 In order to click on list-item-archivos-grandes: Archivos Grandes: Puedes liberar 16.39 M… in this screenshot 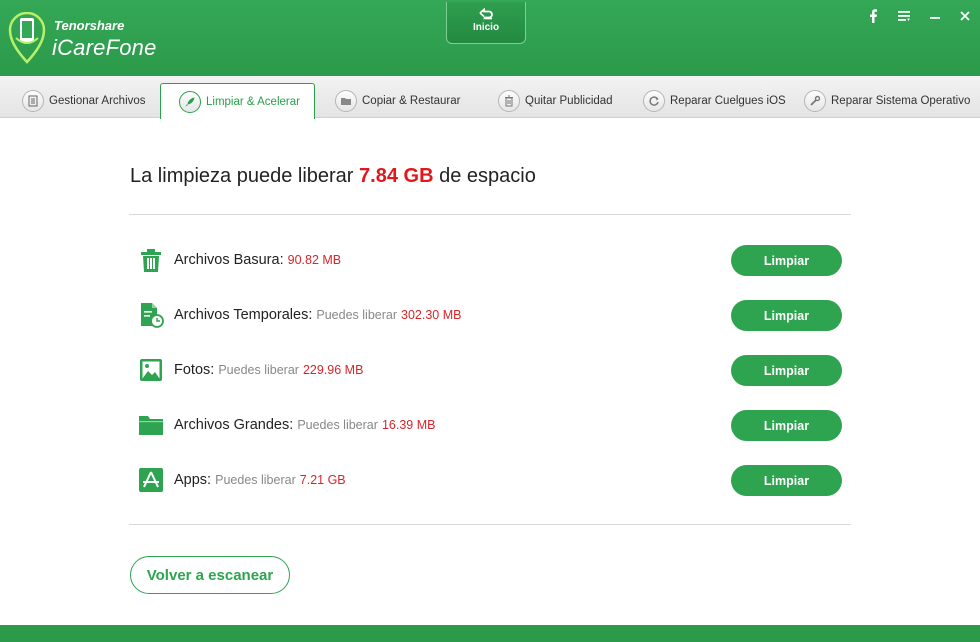, I will do `click(490, 426)`.